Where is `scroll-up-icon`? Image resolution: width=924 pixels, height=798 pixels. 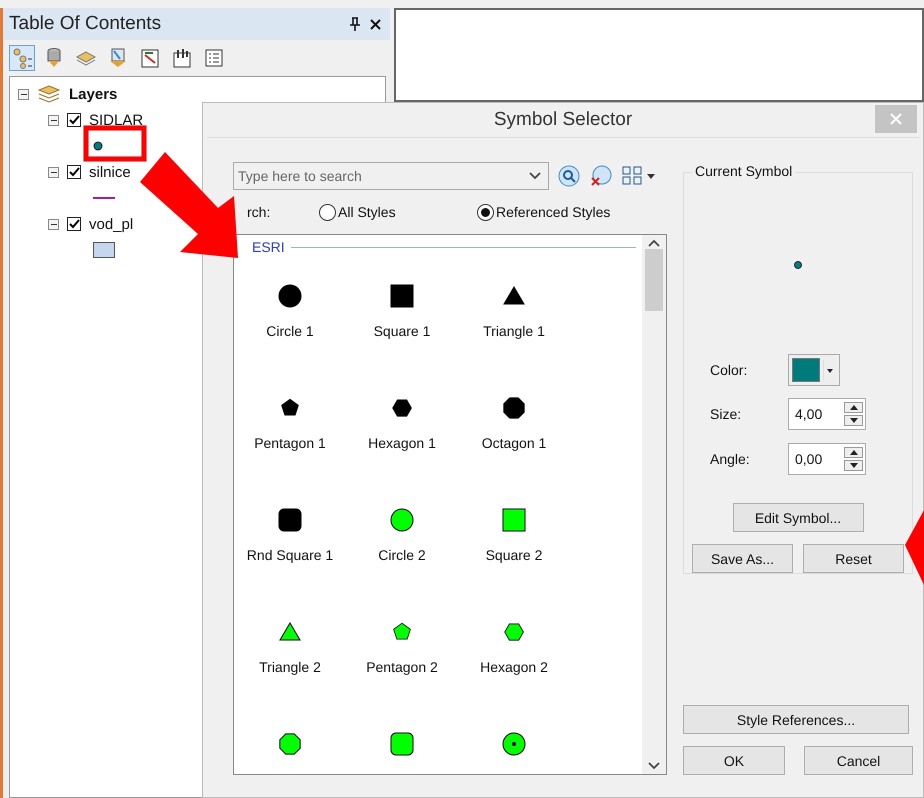
scroll-up-icon is located at coordinates (654, 243).